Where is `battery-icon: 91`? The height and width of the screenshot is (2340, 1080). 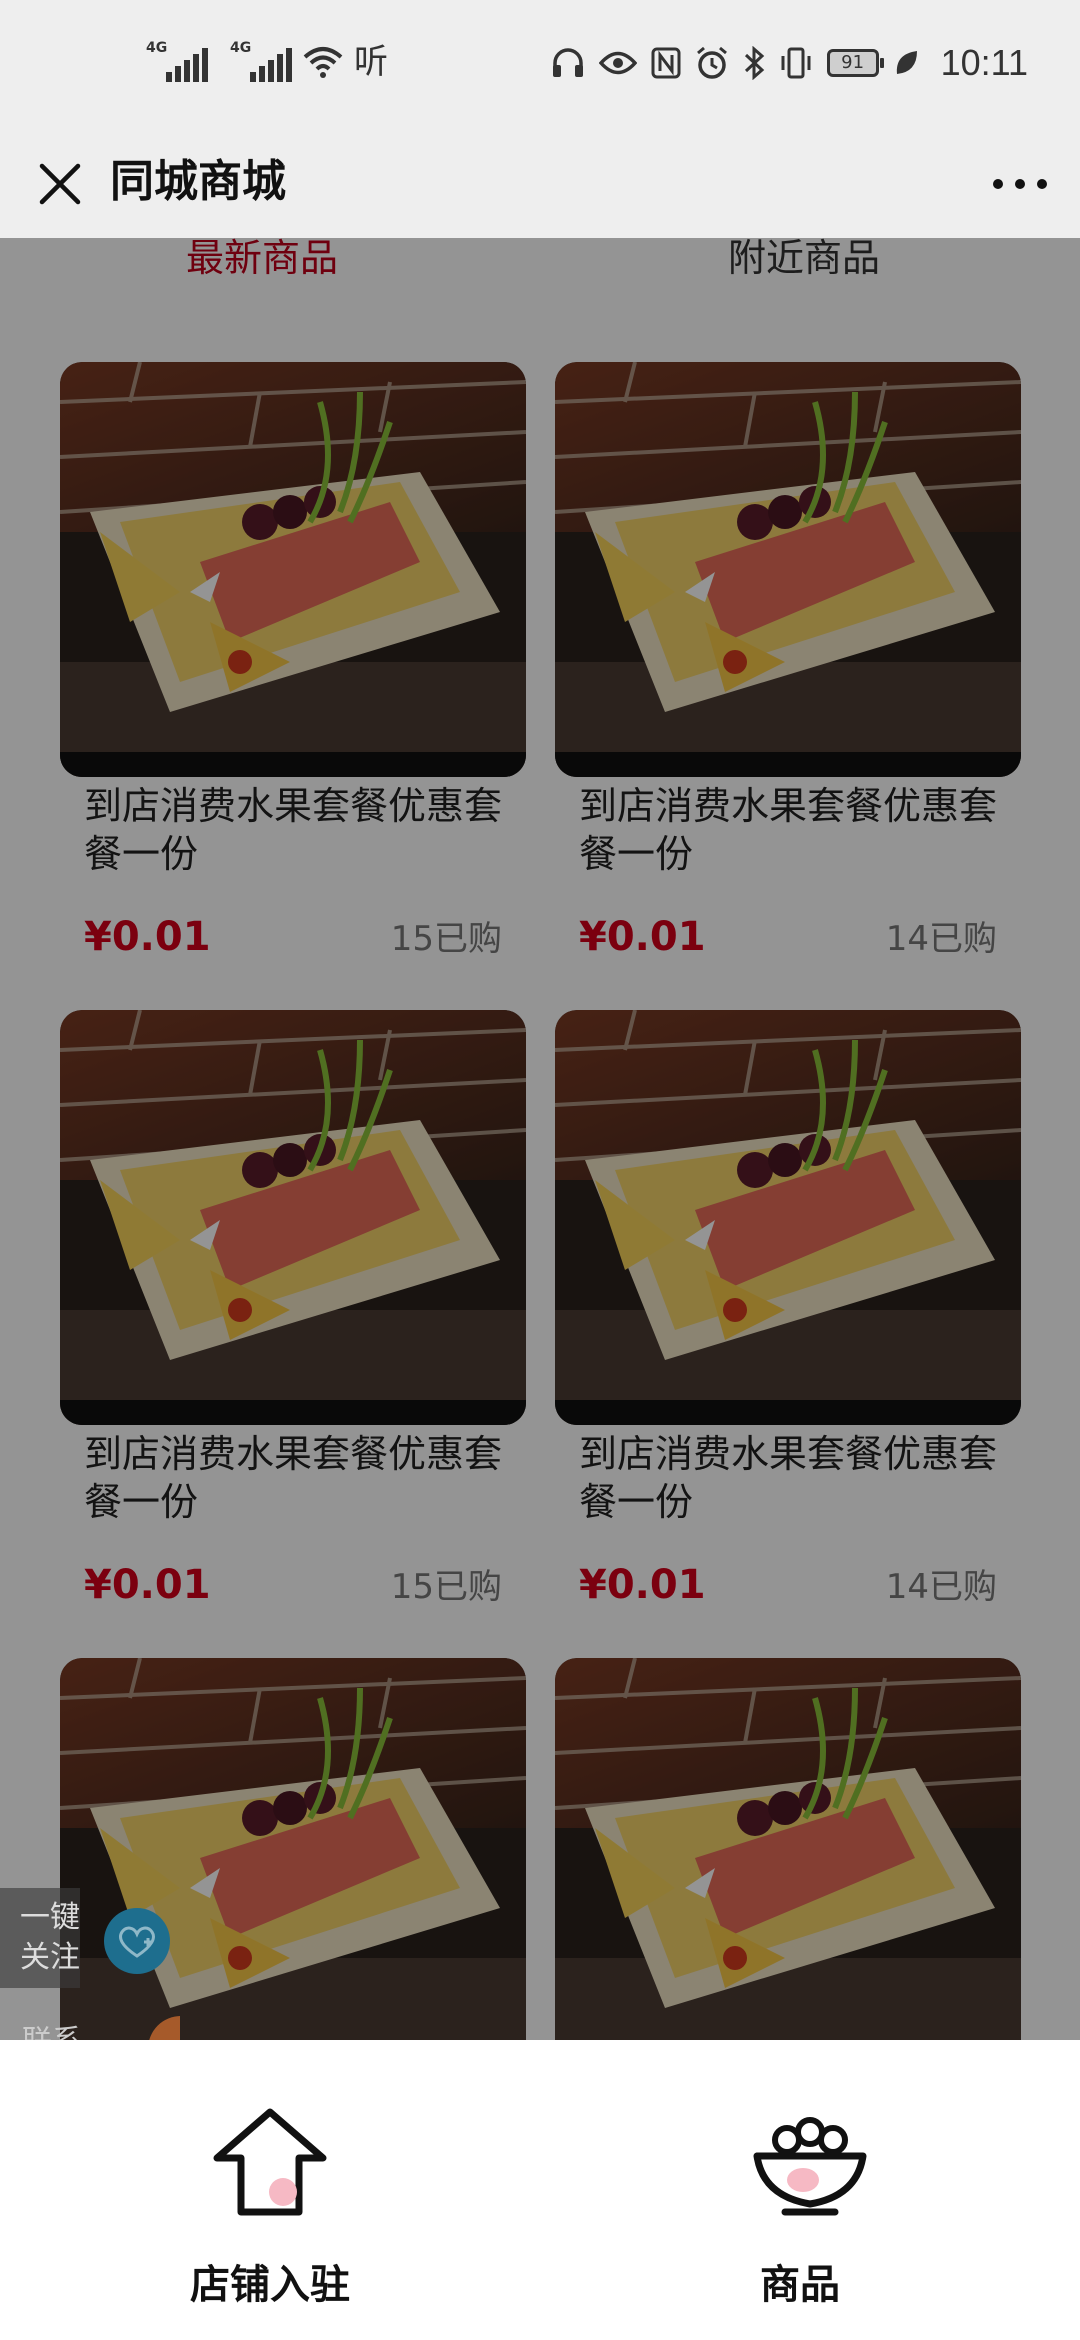 battery-icon: 91 is located at coordinates (855, 63).